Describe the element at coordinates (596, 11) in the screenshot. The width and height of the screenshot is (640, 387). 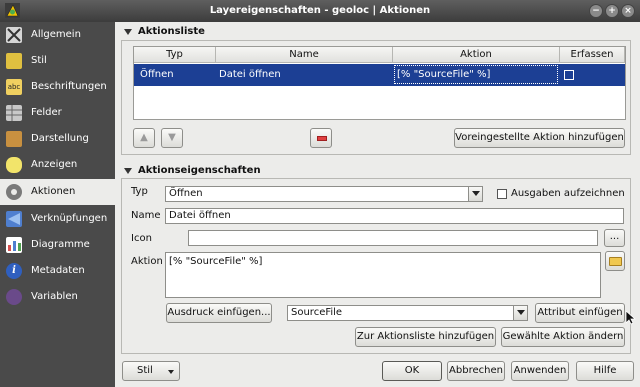
I see `minimize-button: −` at that location.